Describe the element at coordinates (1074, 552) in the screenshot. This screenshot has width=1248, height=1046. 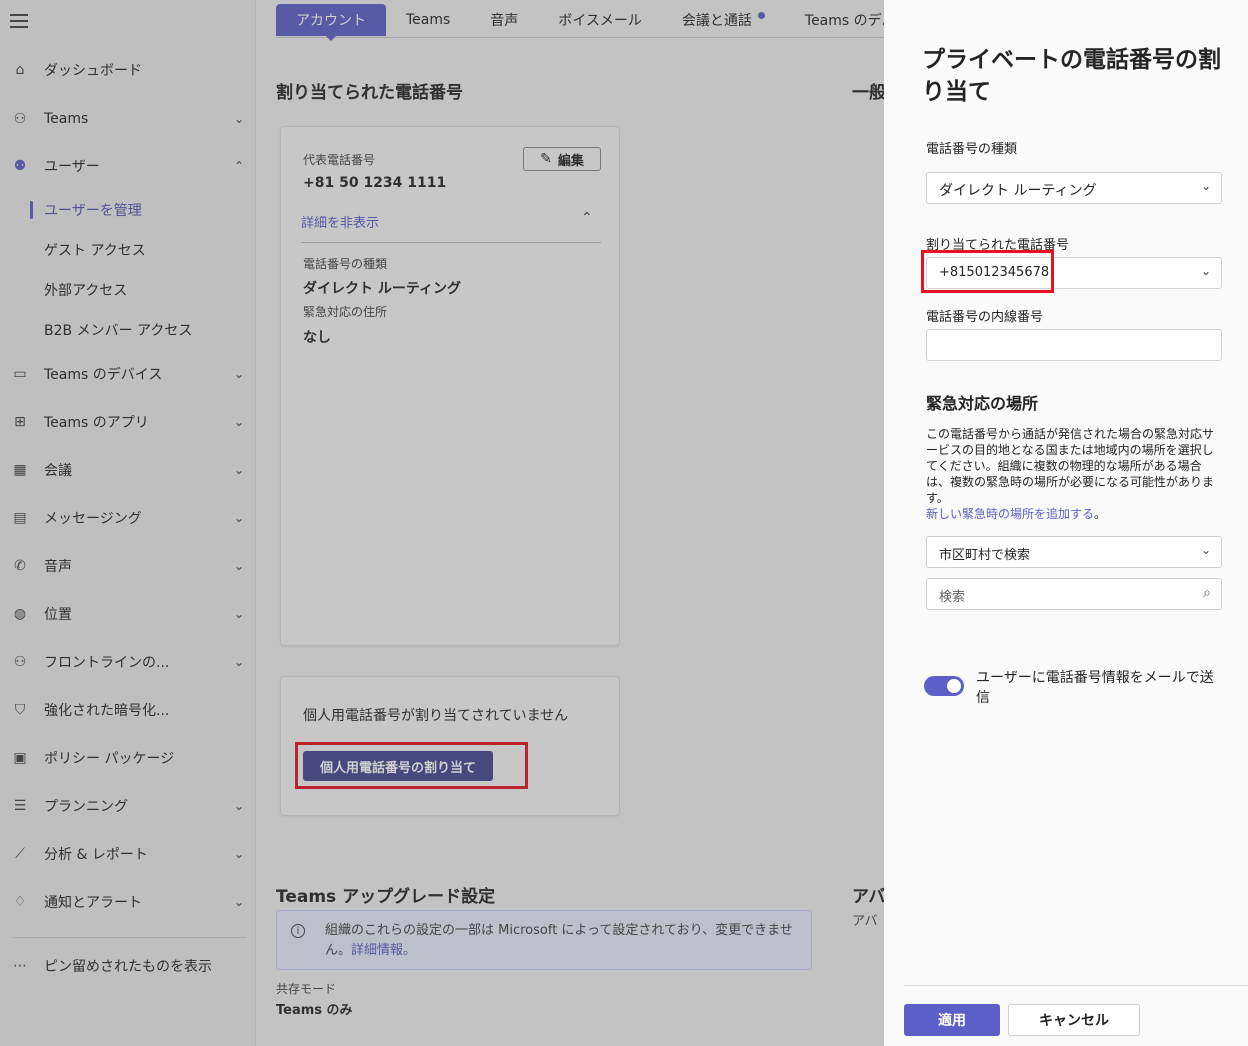
I see `city-search-dropdown: 市区町村で検索 ⌄` at that location.